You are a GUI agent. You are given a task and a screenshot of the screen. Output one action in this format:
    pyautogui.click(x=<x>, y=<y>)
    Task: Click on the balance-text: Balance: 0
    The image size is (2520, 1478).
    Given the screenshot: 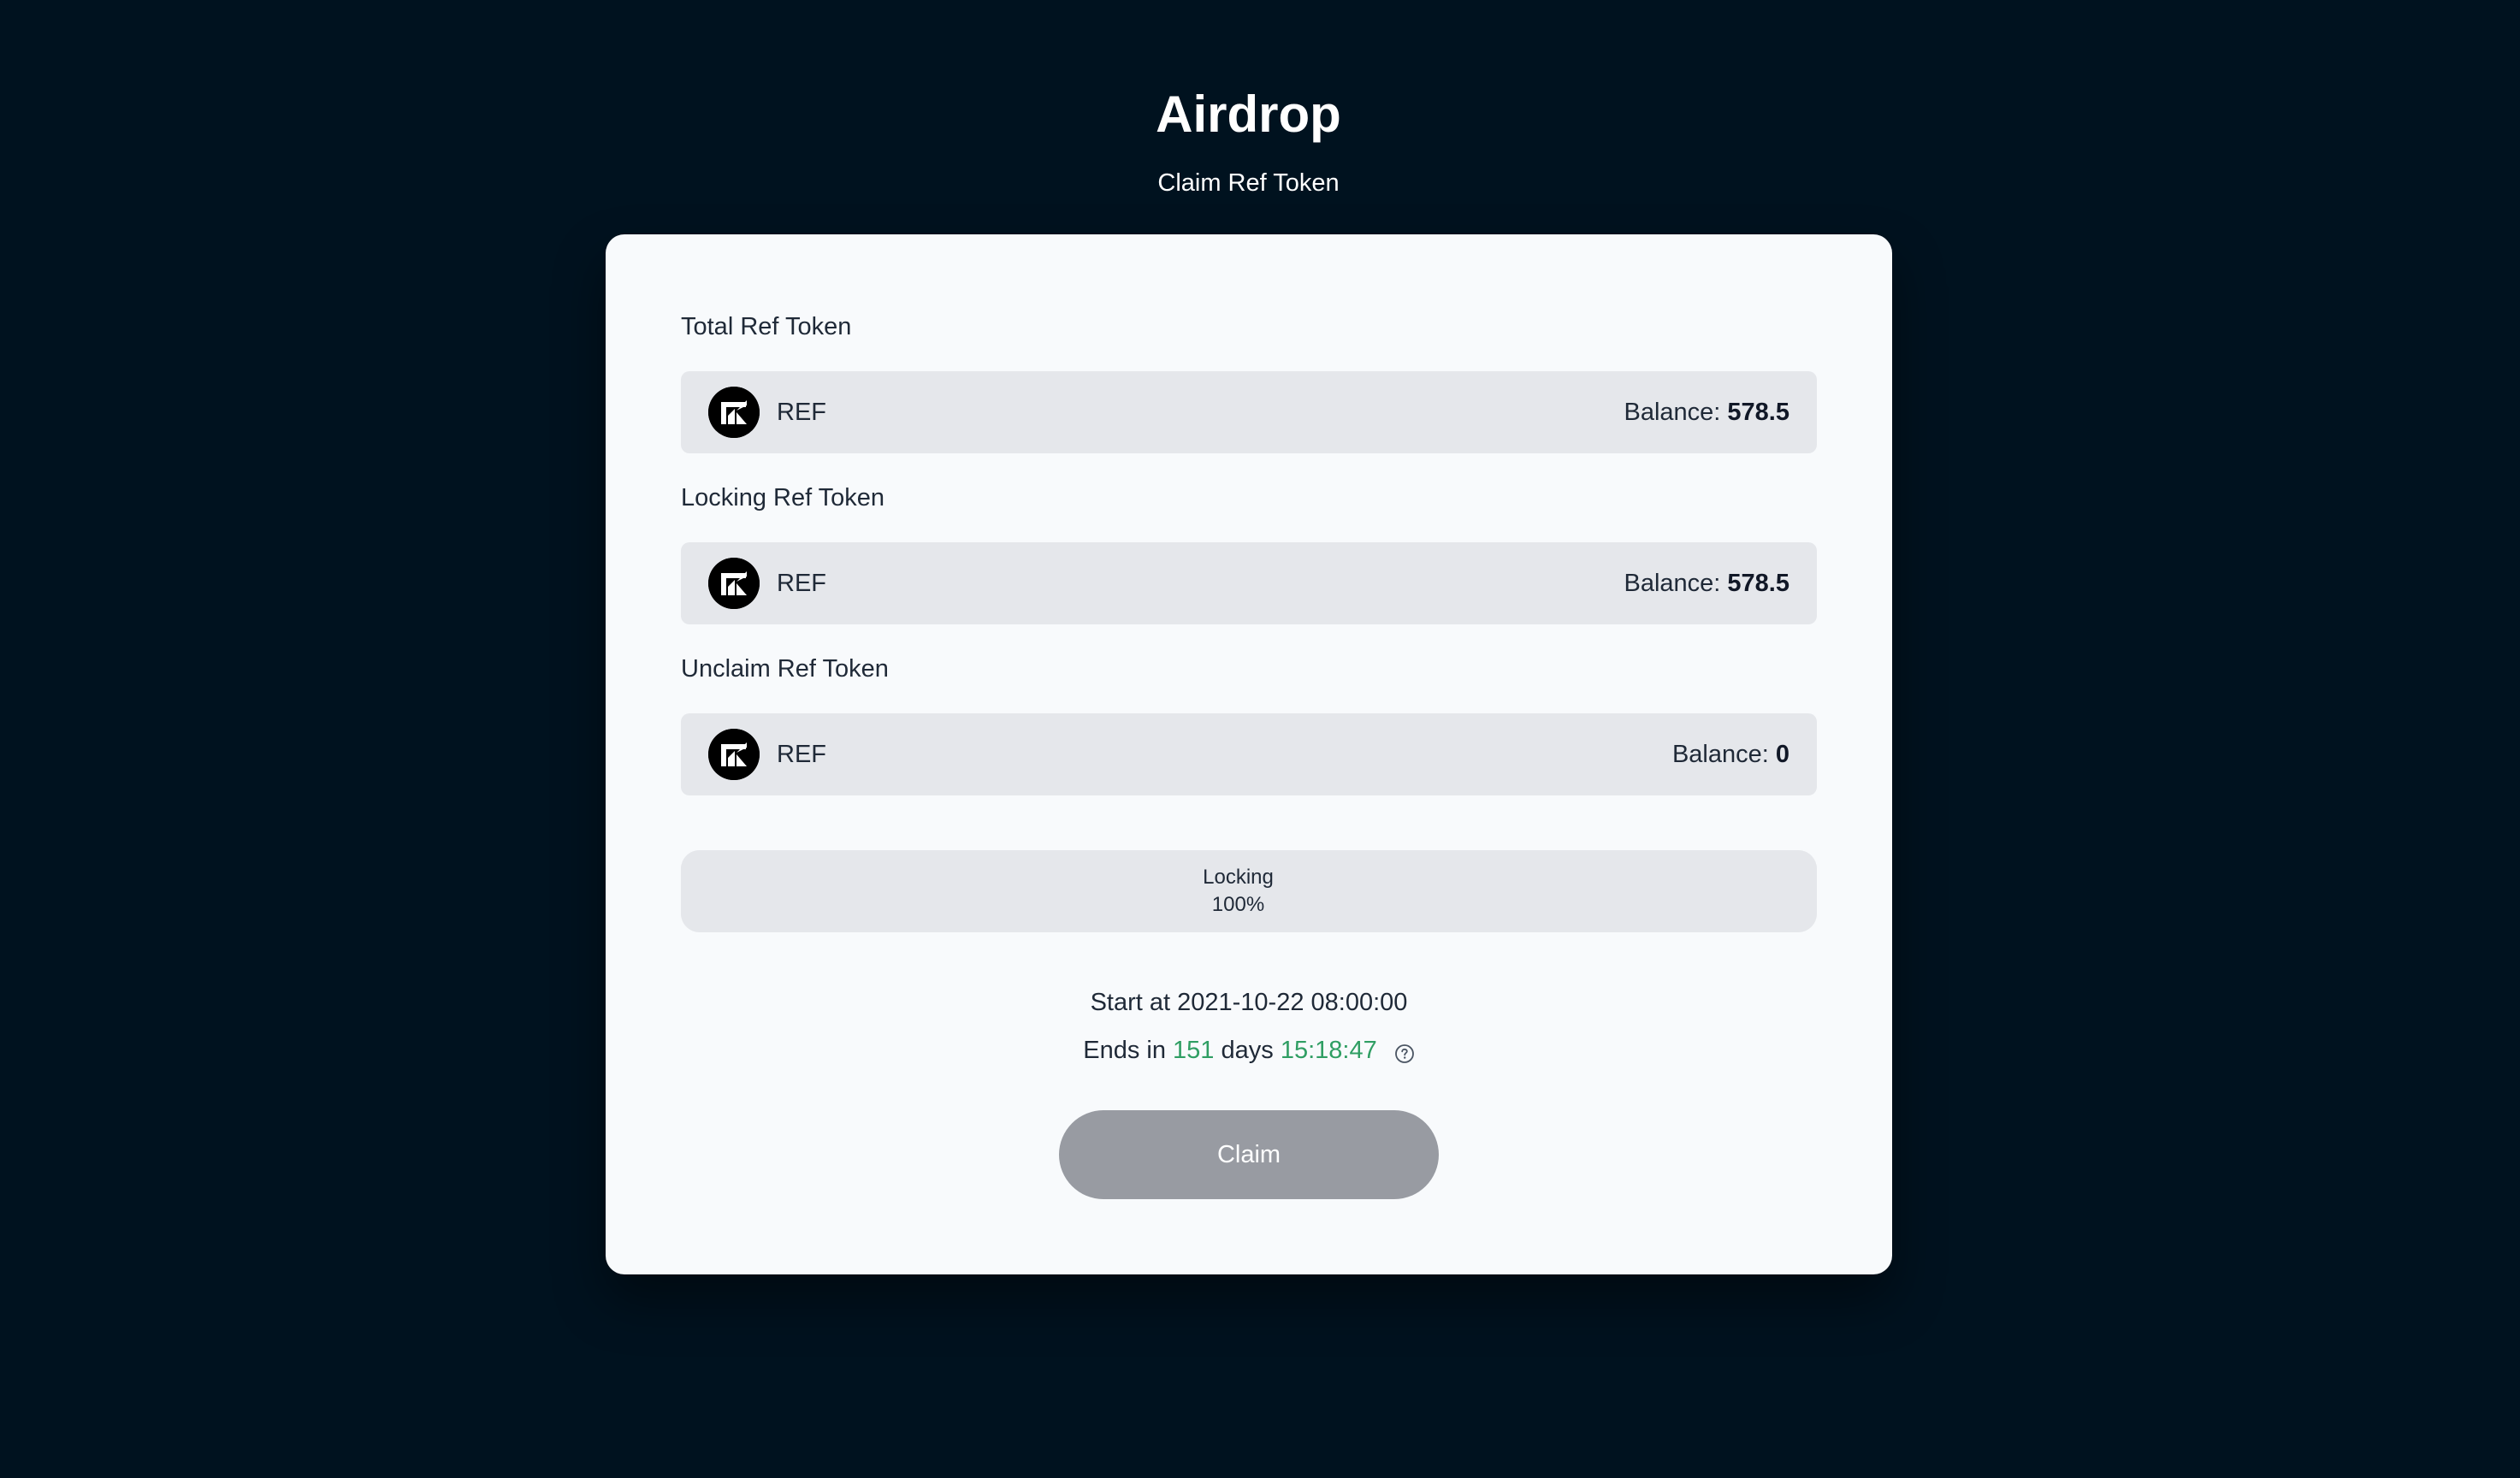 What is the action you would take?
    pyautogui.click(x=1730, y=754)
    